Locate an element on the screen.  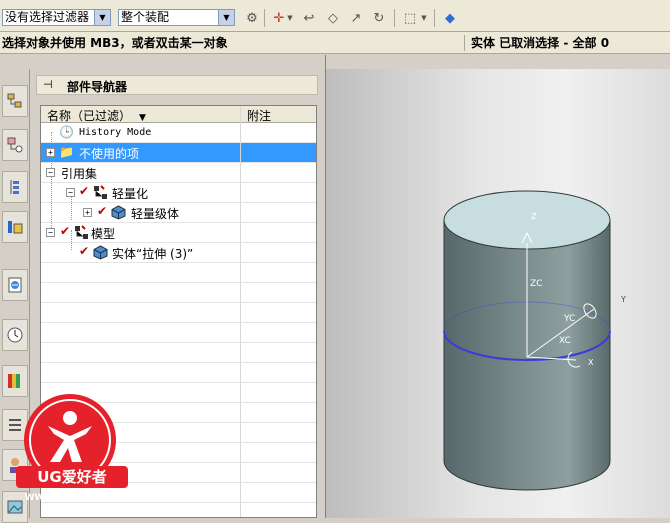
tree-row-lightweight-body: + ✔ 轻量级体 is located at coordinates (178, 213).